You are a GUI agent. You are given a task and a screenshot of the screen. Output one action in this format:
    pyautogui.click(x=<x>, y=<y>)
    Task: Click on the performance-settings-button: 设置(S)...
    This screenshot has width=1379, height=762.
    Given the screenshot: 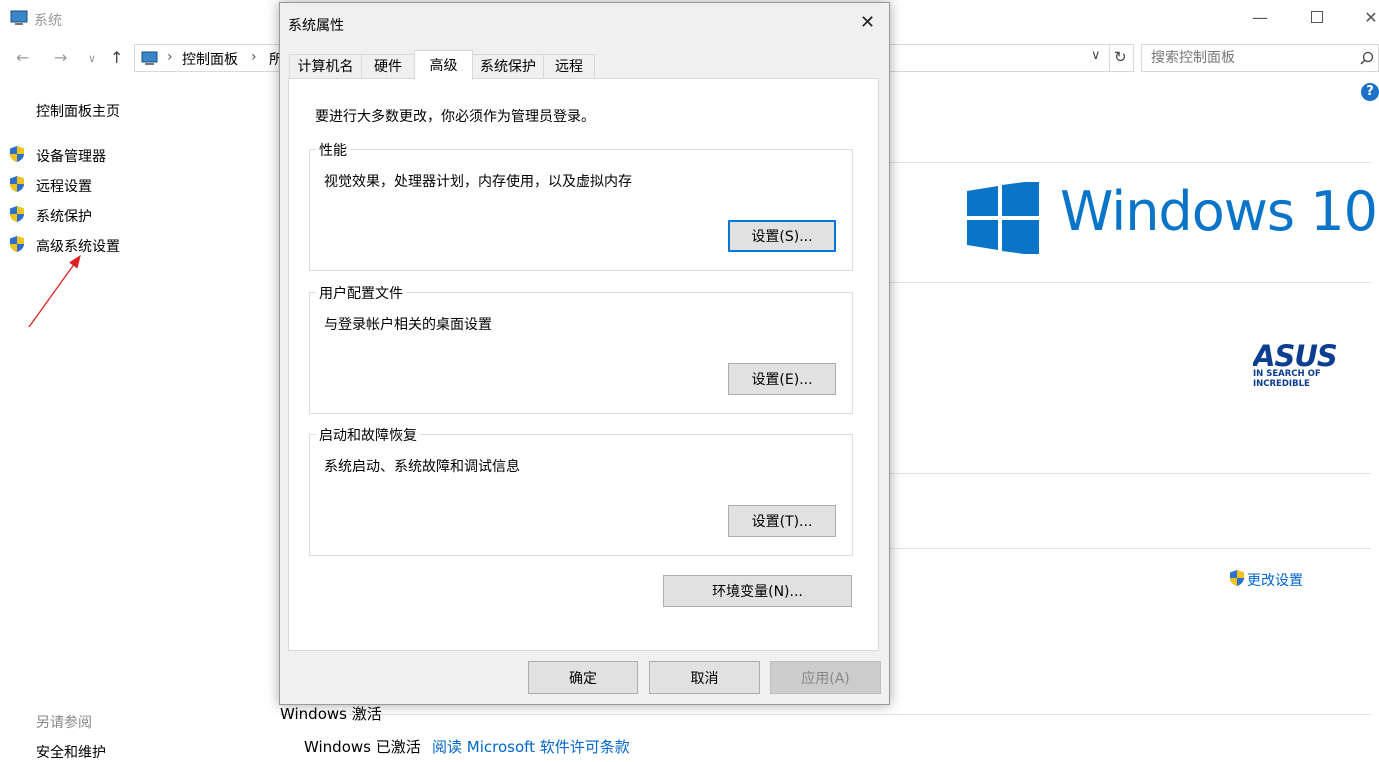 What is the action you would take?
    pyautogui.click(x=782, y=236)
    